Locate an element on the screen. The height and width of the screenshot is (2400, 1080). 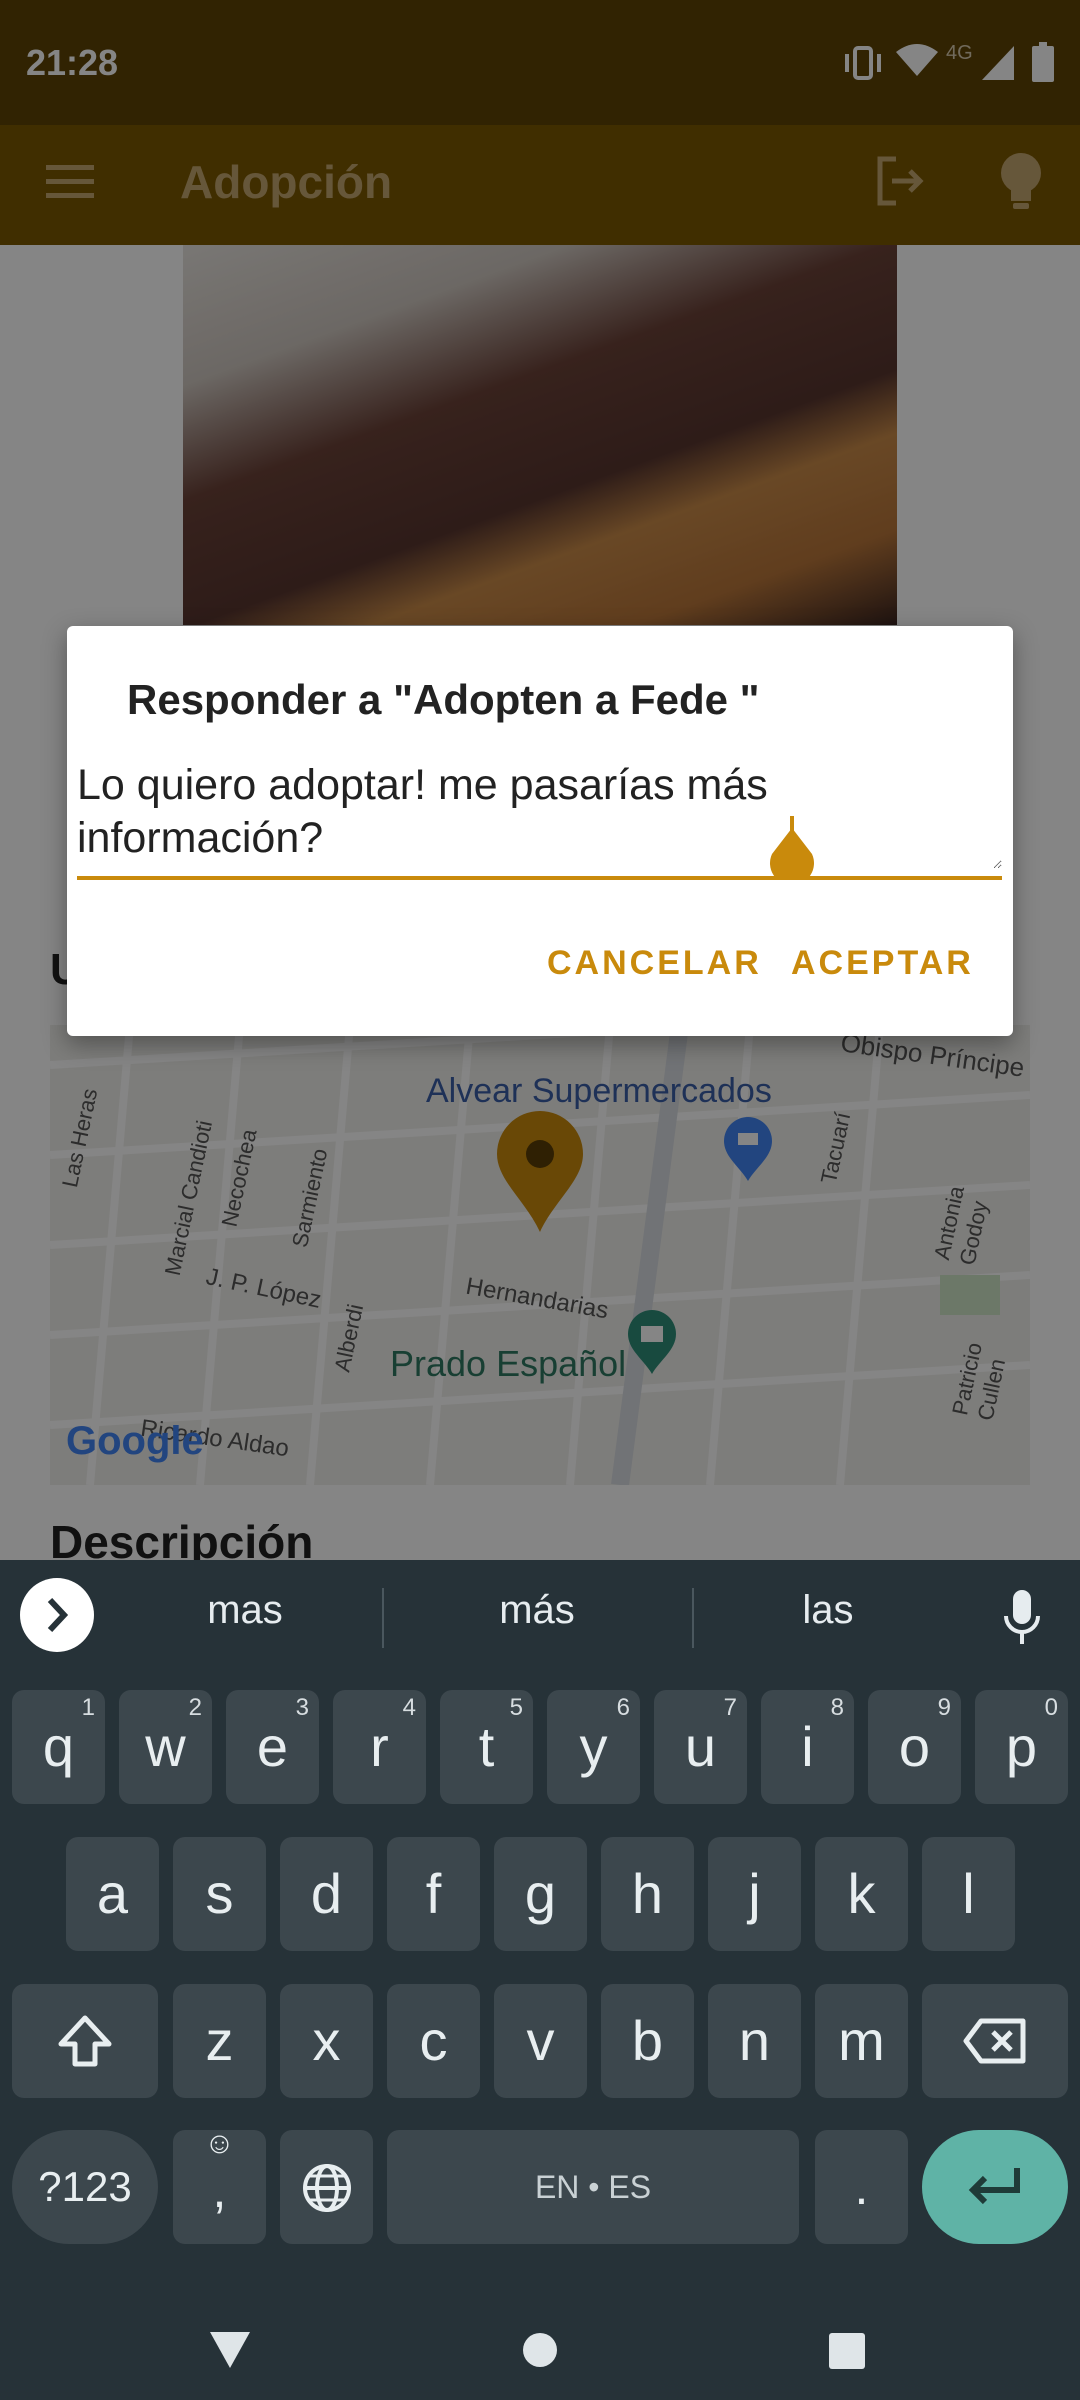
key-q: q1 is located at coordinates (58, 1747).